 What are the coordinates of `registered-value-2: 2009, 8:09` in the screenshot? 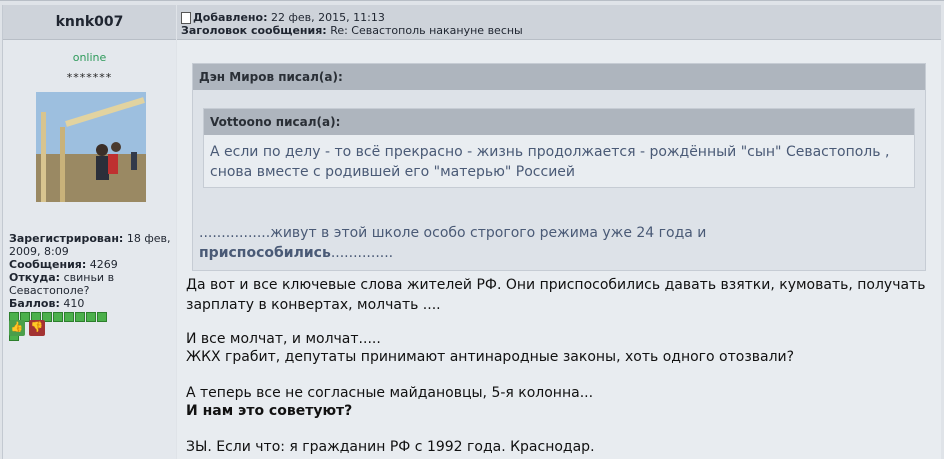 It's located at (39, 251).